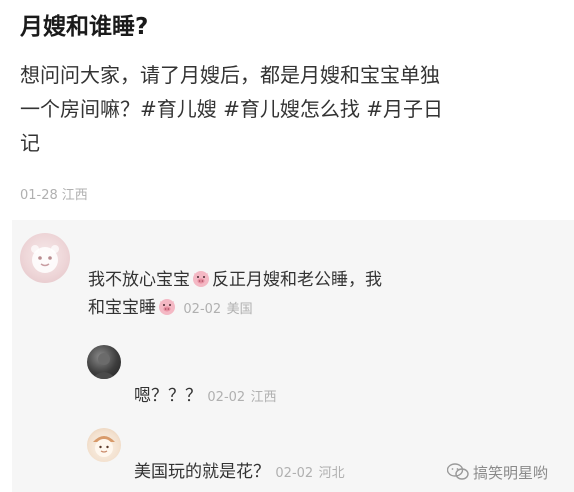 Image resolution: width=574 pixels, height=492 pixels. I want to click on comment-1-text-c: 和宝宝睡, so click(122, 308).